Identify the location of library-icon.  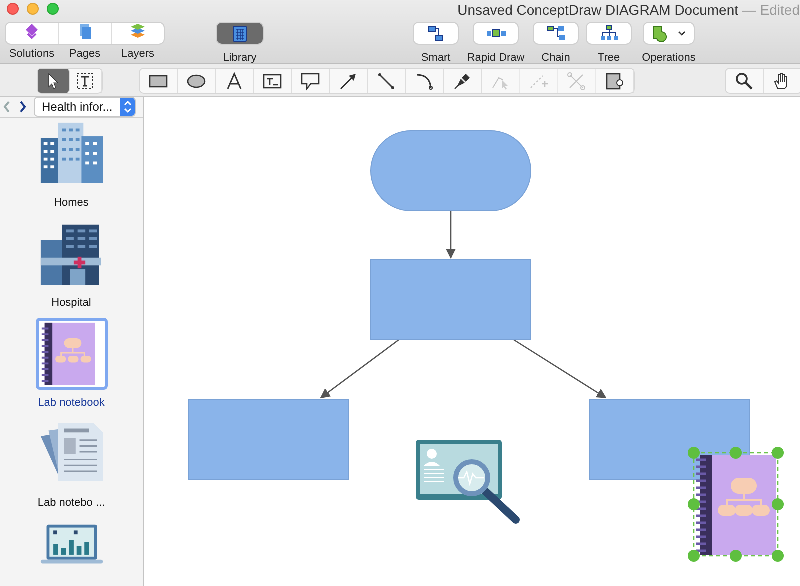
(240, 34).